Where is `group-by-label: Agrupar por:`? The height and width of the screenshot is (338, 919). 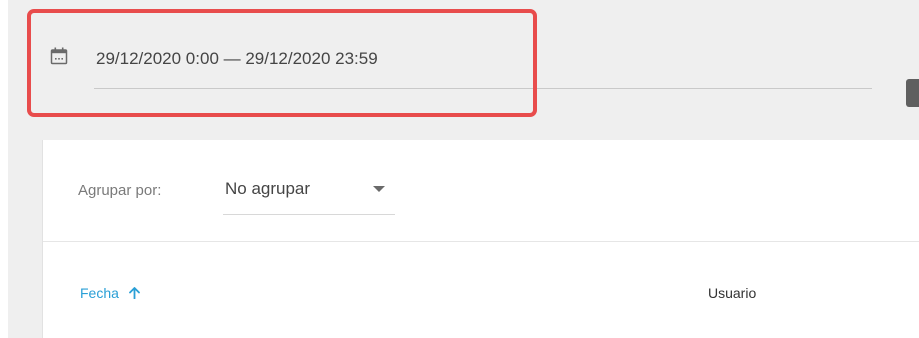
group-by-label: Agrupar por: is located at coordinates (120, 190).